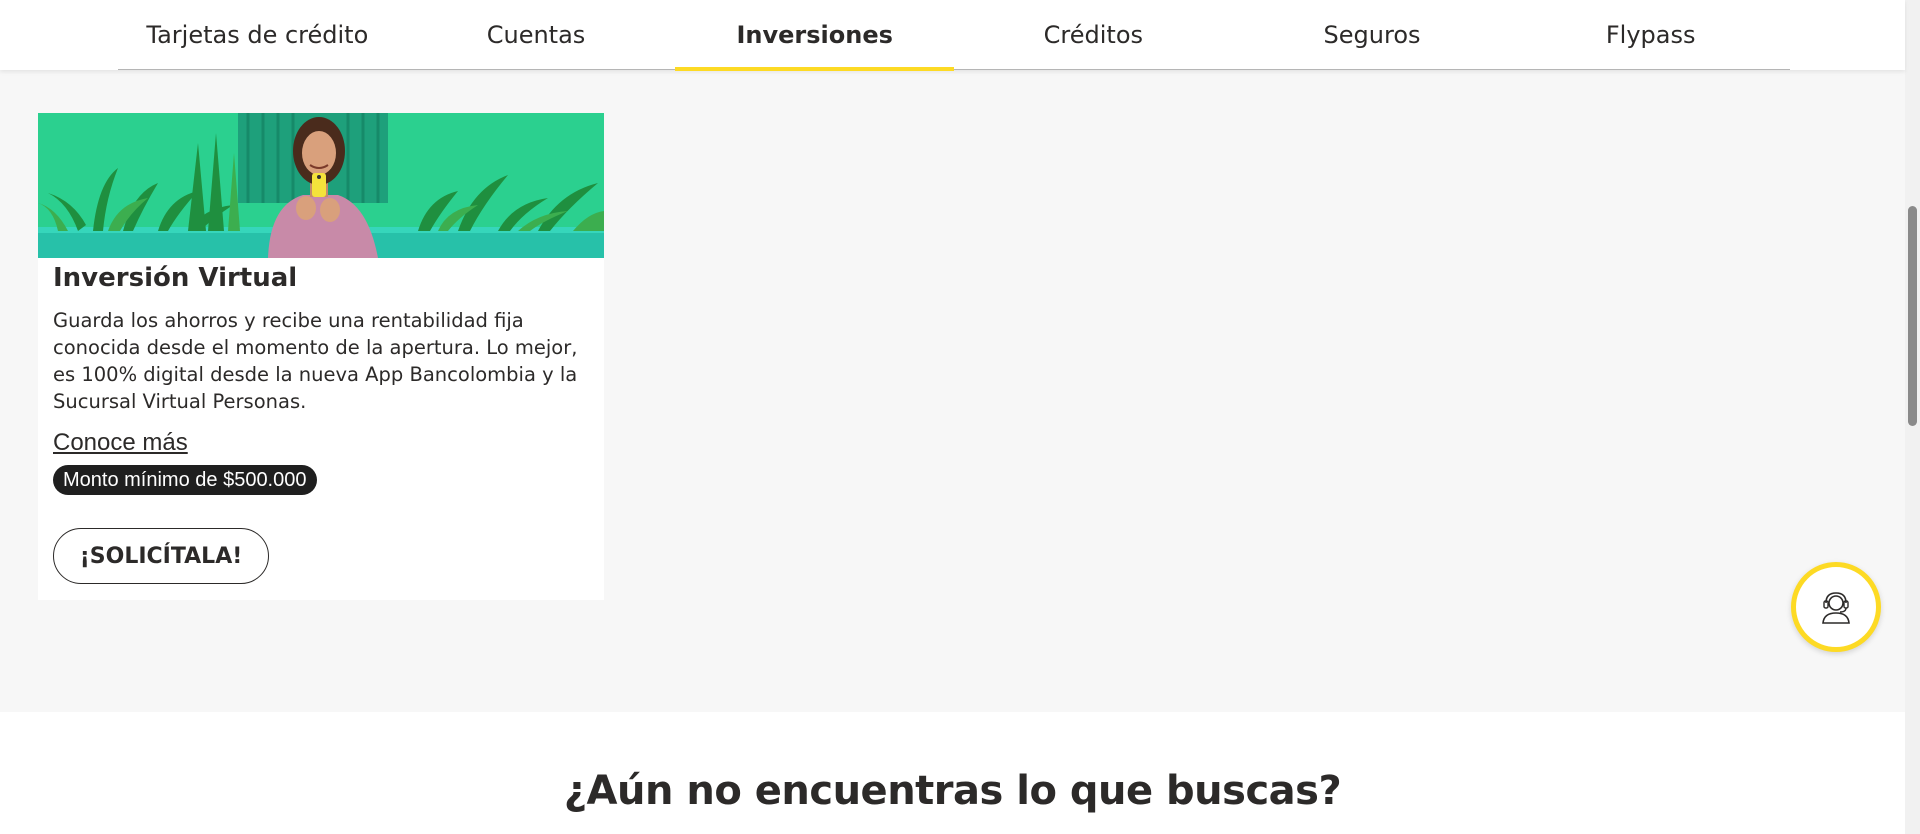 Image resolution: width=1920 pixels, height=834 pixels. Describe the element at coordinates (257, 34) in the screenshot. I see `tab-tarjetas-de-credito: Tarjetas de crédito` at that location.